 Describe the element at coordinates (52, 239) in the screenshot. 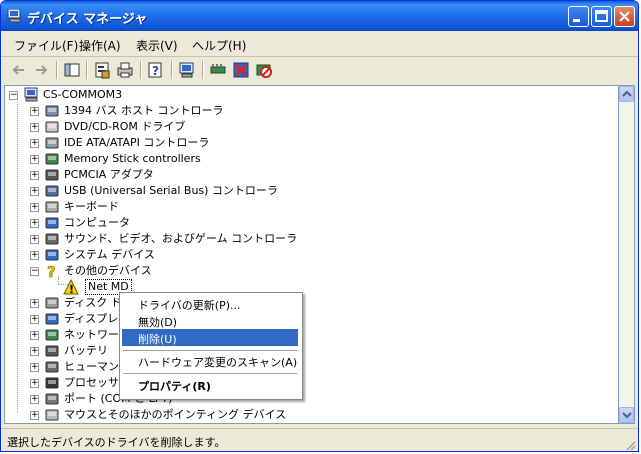

I see `sound-icon` at that location.